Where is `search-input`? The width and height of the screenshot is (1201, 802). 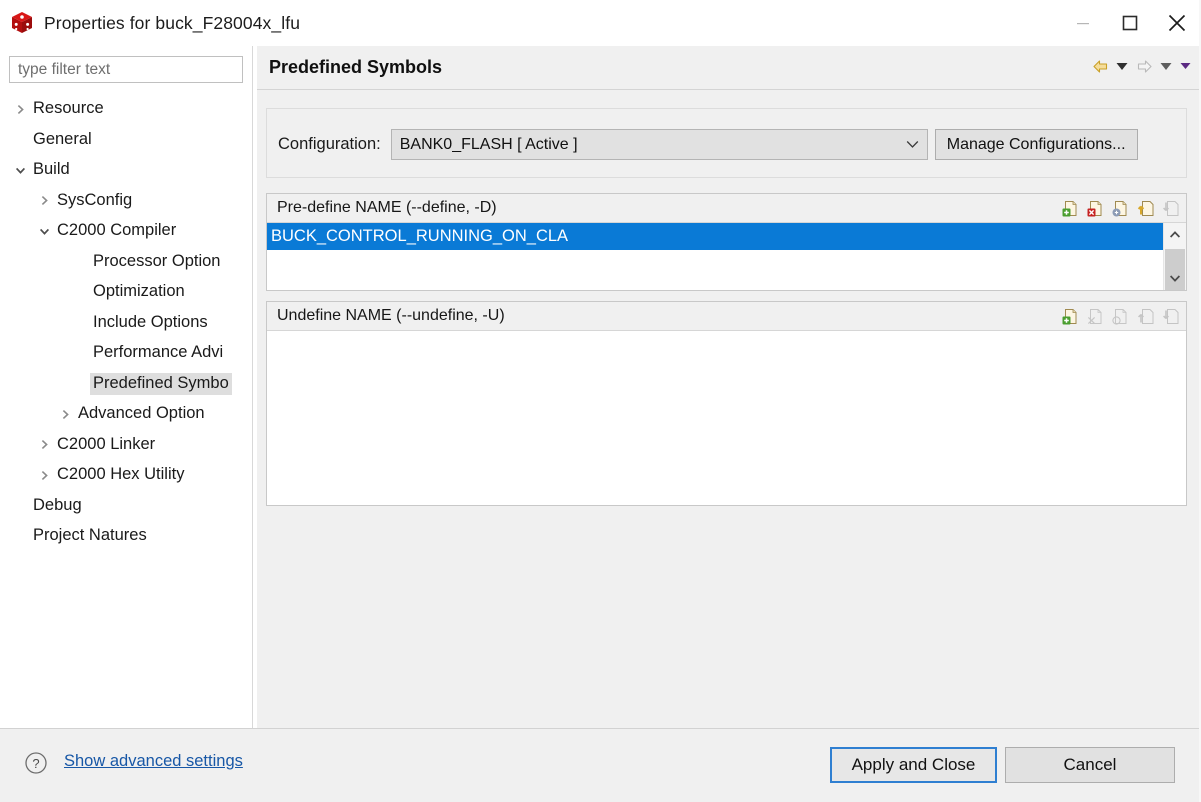
search-input is located at coordinates (129, 69).